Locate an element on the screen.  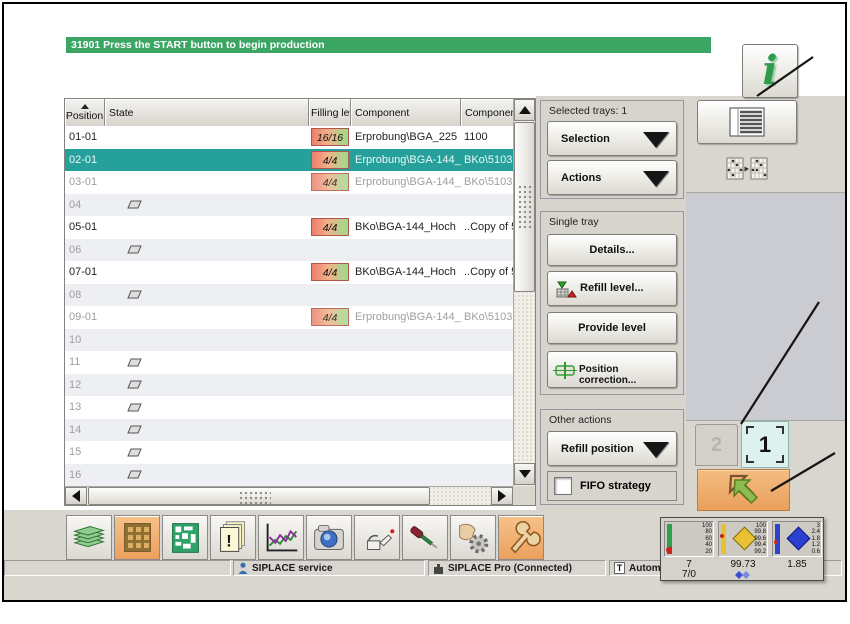
scroll-left-button is located at coordinates (76, 496).